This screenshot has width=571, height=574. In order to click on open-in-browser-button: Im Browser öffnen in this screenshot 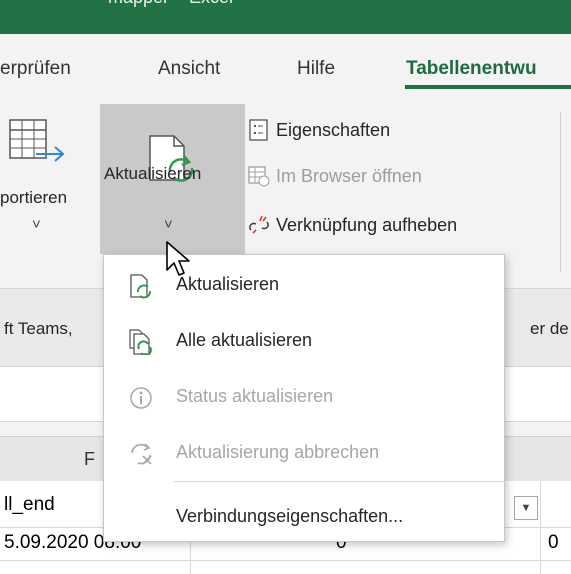, I will do `click(335, 176)`.